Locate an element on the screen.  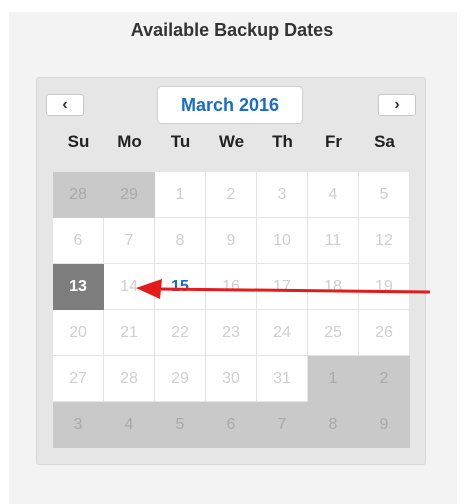
weekday-label: Th is located at coordinates (282, 141).